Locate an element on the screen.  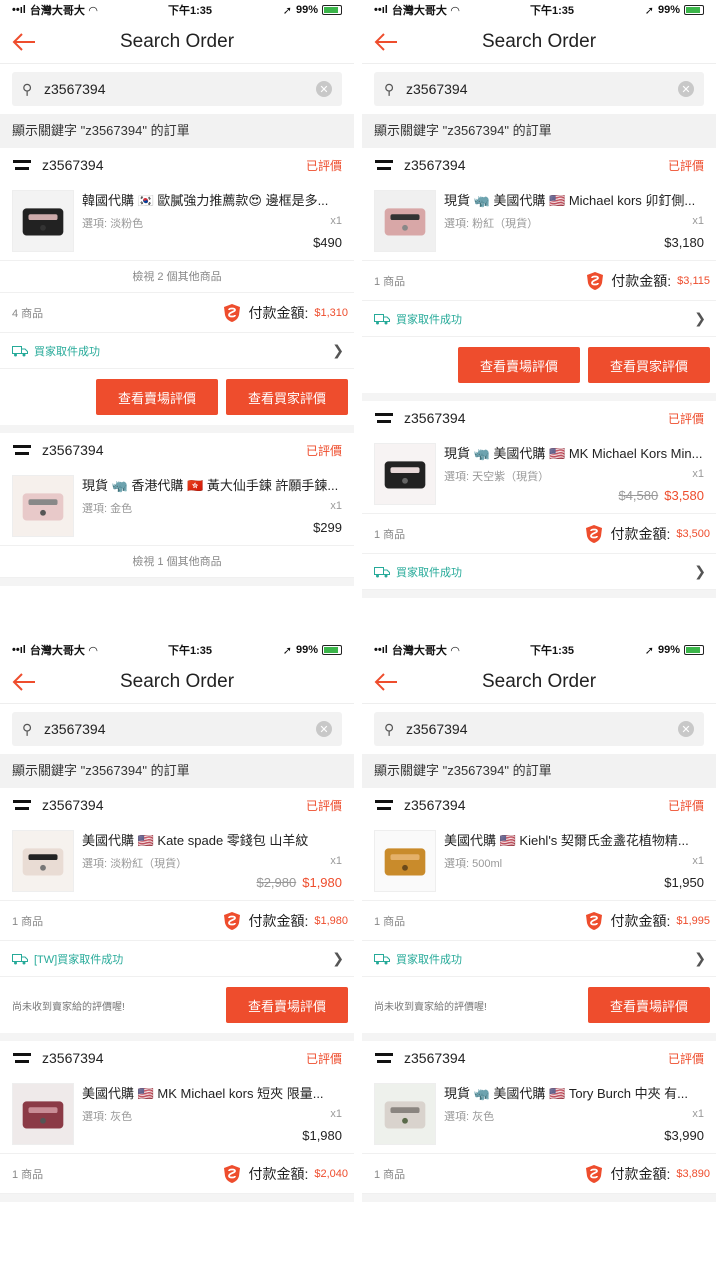
status-bar: ••ıl 台灣大哥大 ◠ 下午1:35 ➚ 99% is located at coordinates (177, 10).